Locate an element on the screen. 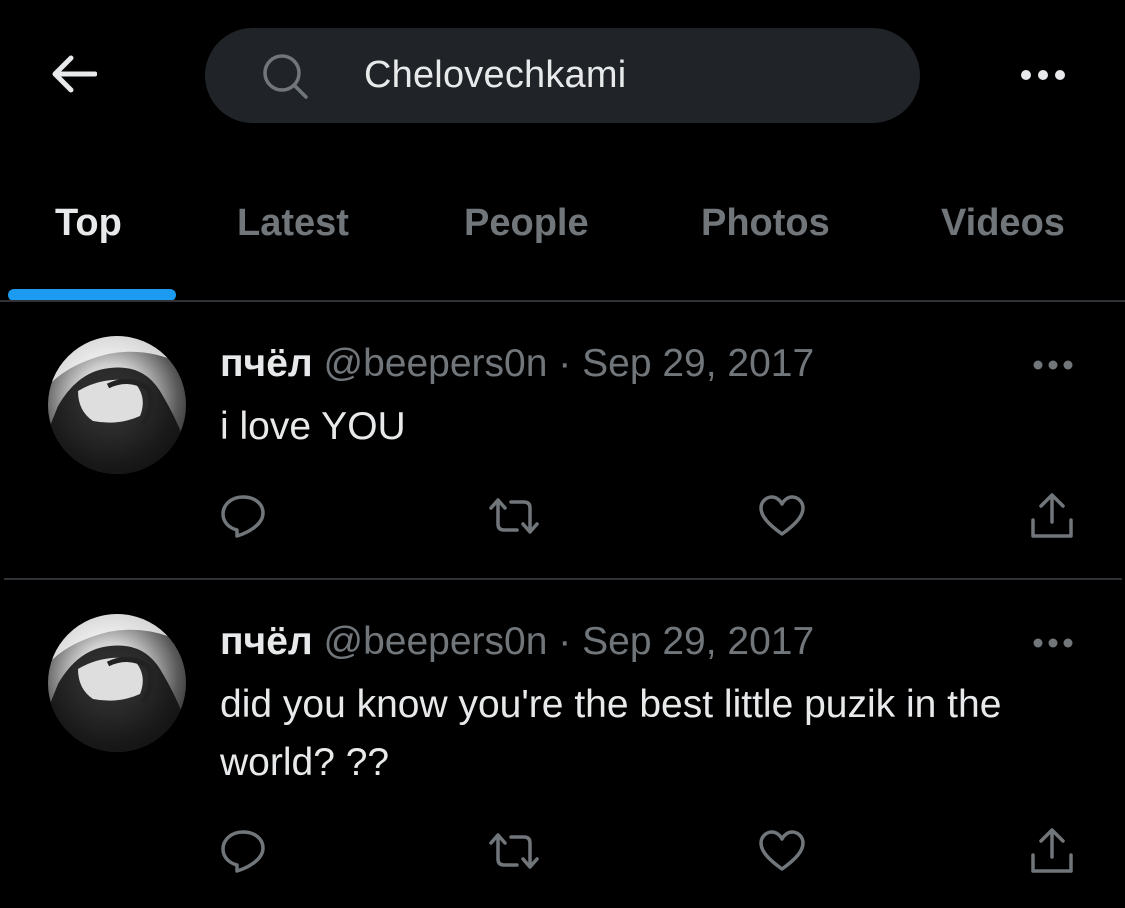 This screenshot has width=1125, height=908. tweet-text-line: world? ?? is located at coordinates (305, 762).